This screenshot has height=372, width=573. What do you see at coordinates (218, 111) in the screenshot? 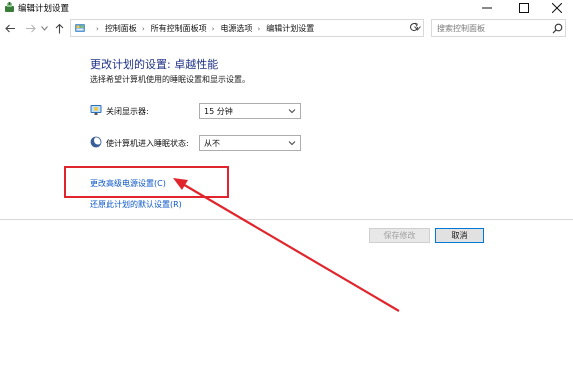
I see `display-off-value: 15 分钟` at bounding box center [218, 111].